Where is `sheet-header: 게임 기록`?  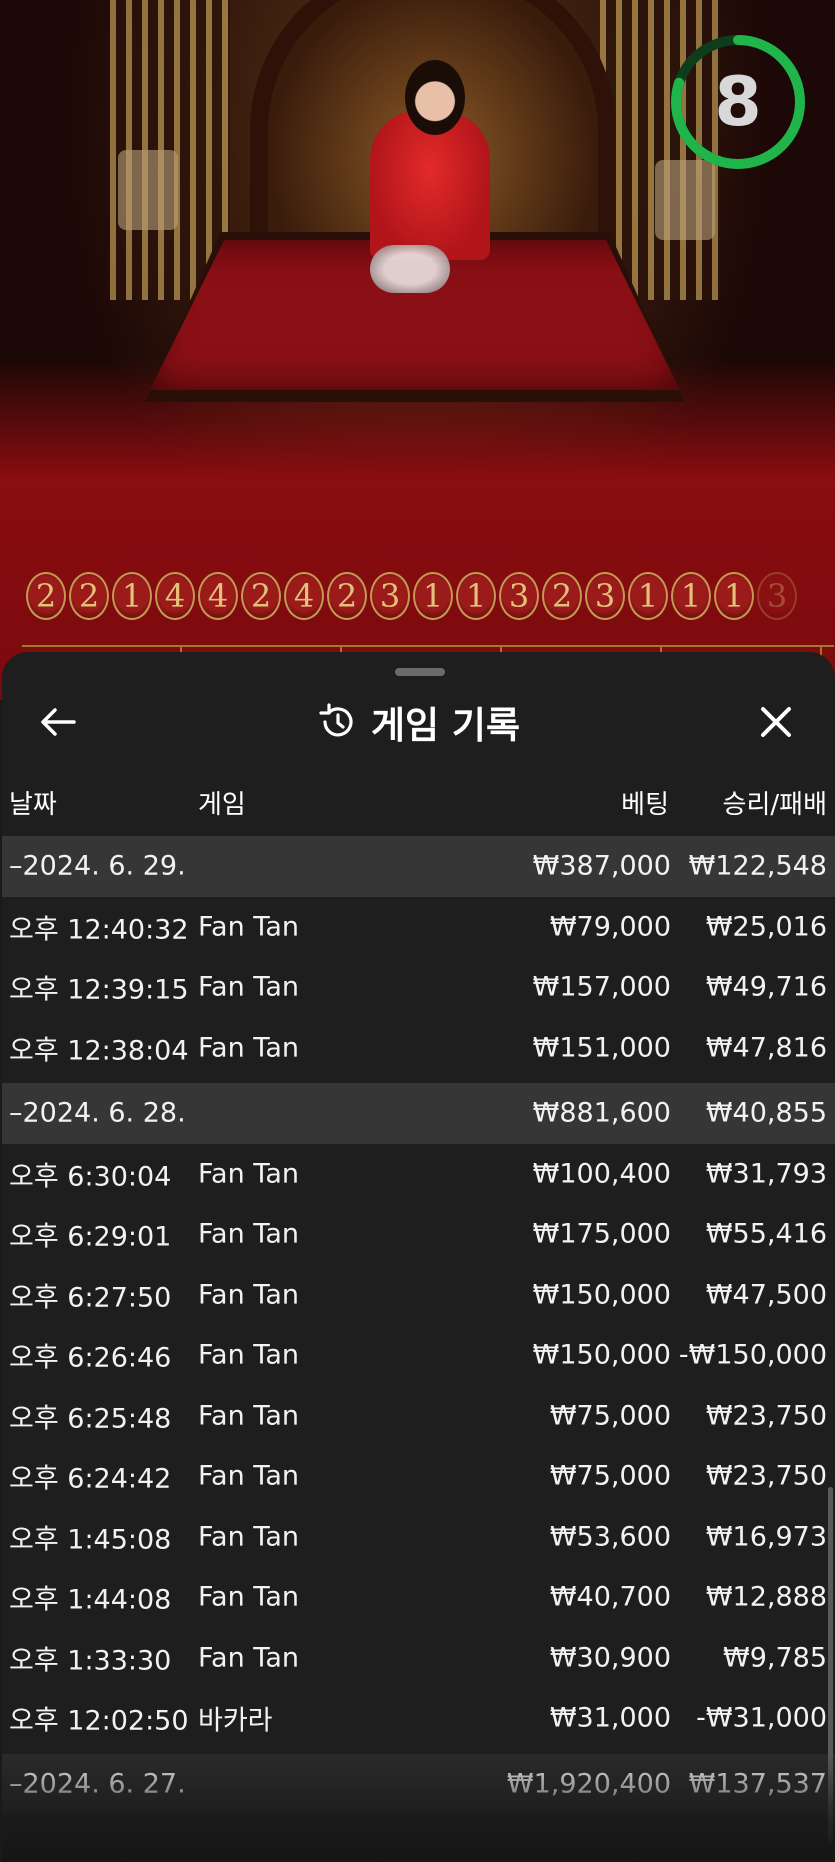 sheet-header: 게임 기록 is located at coordinates (418, 722).